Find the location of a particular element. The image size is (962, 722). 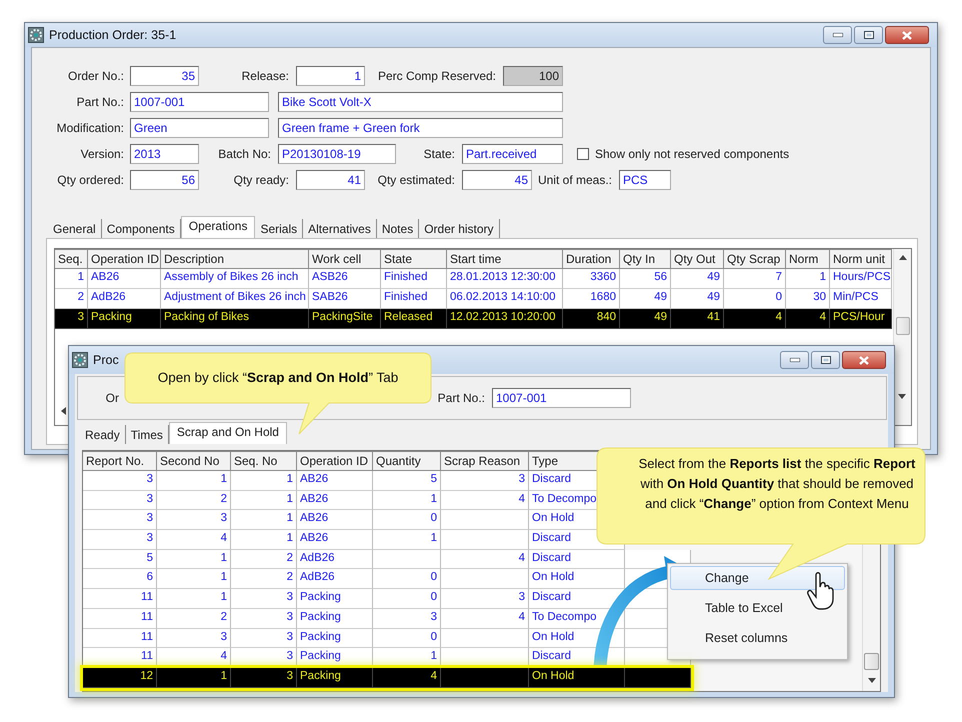

column-header: Quantity is located at coordinates (407, 461).